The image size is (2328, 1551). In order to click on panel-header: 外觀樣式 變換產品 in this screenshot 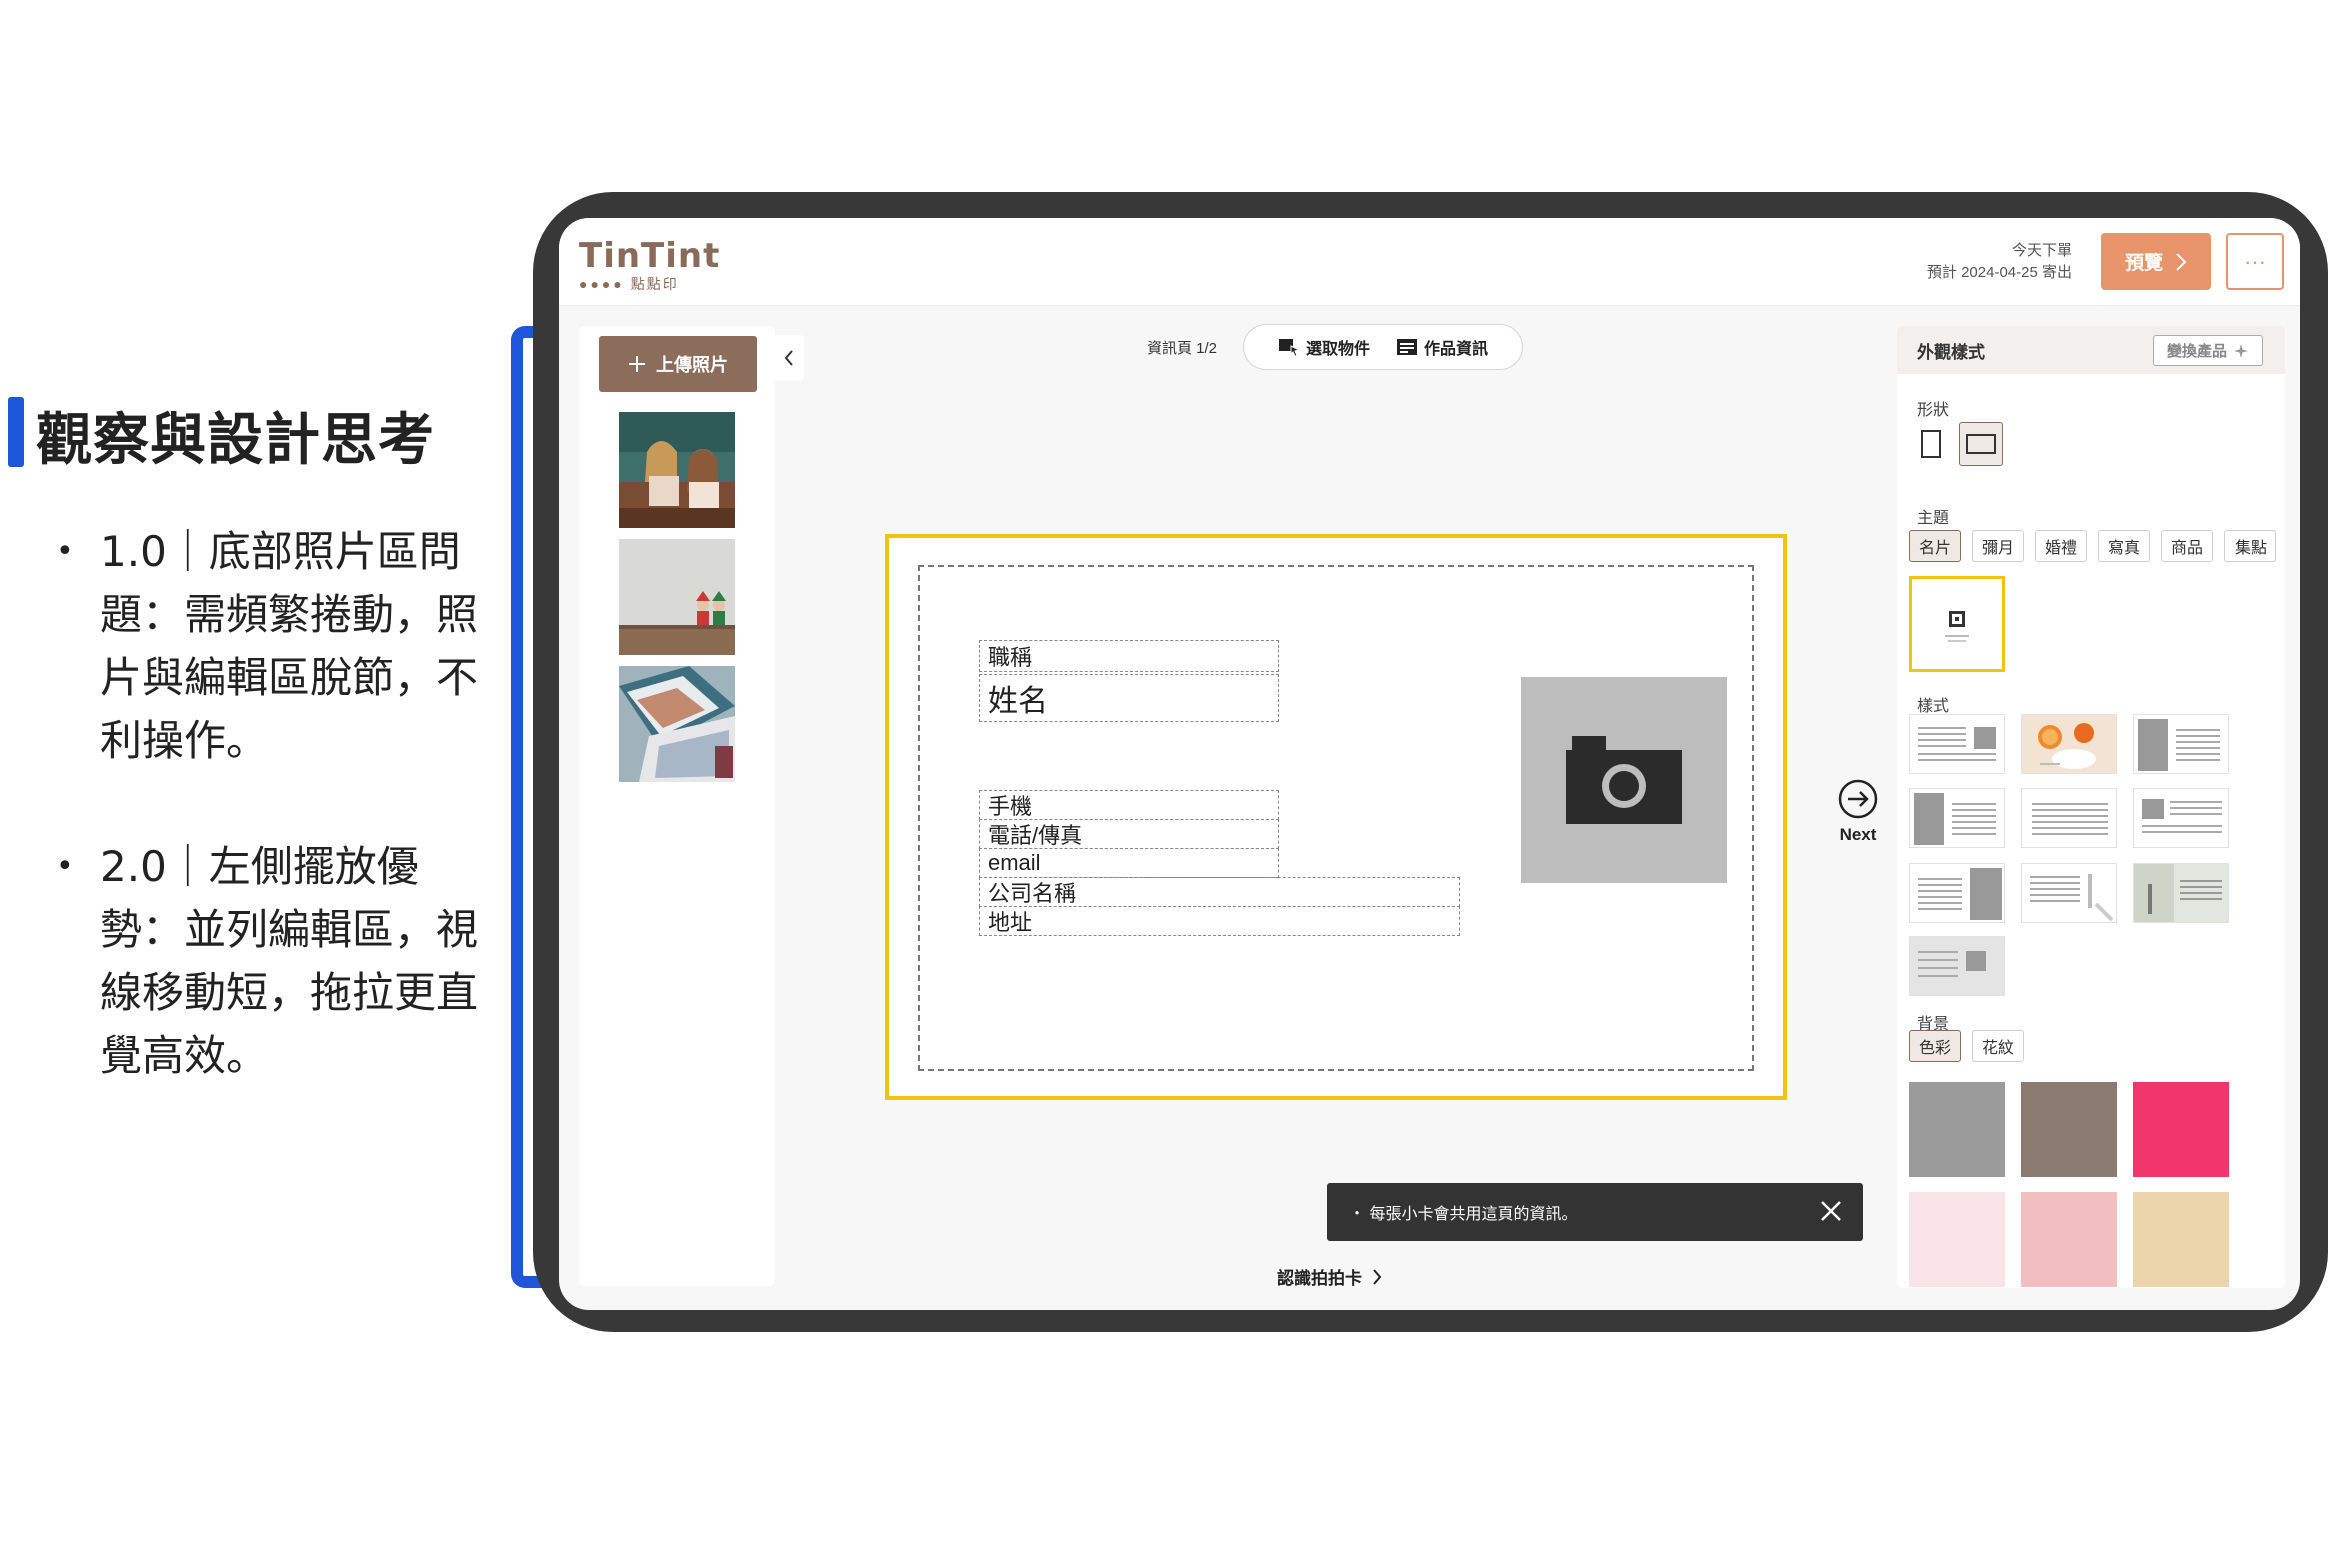, I will do `click(2091, 350)`.